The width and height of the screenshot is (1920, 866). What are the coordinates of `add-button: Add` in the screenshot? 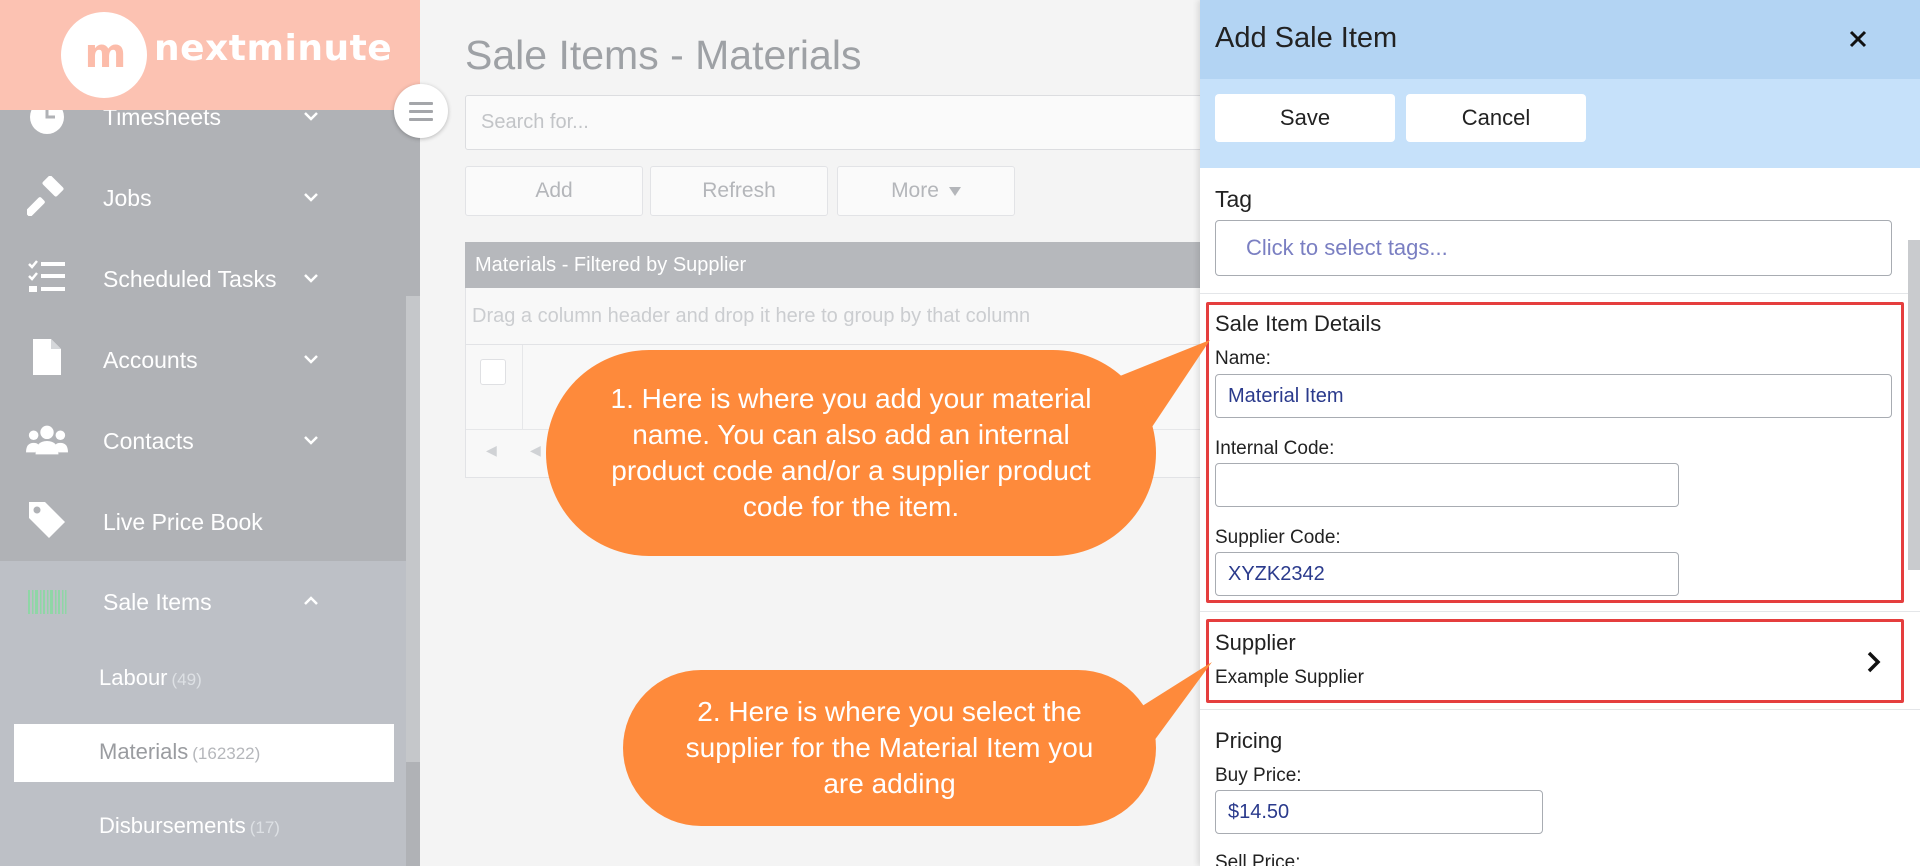 It's located at (554, 191).